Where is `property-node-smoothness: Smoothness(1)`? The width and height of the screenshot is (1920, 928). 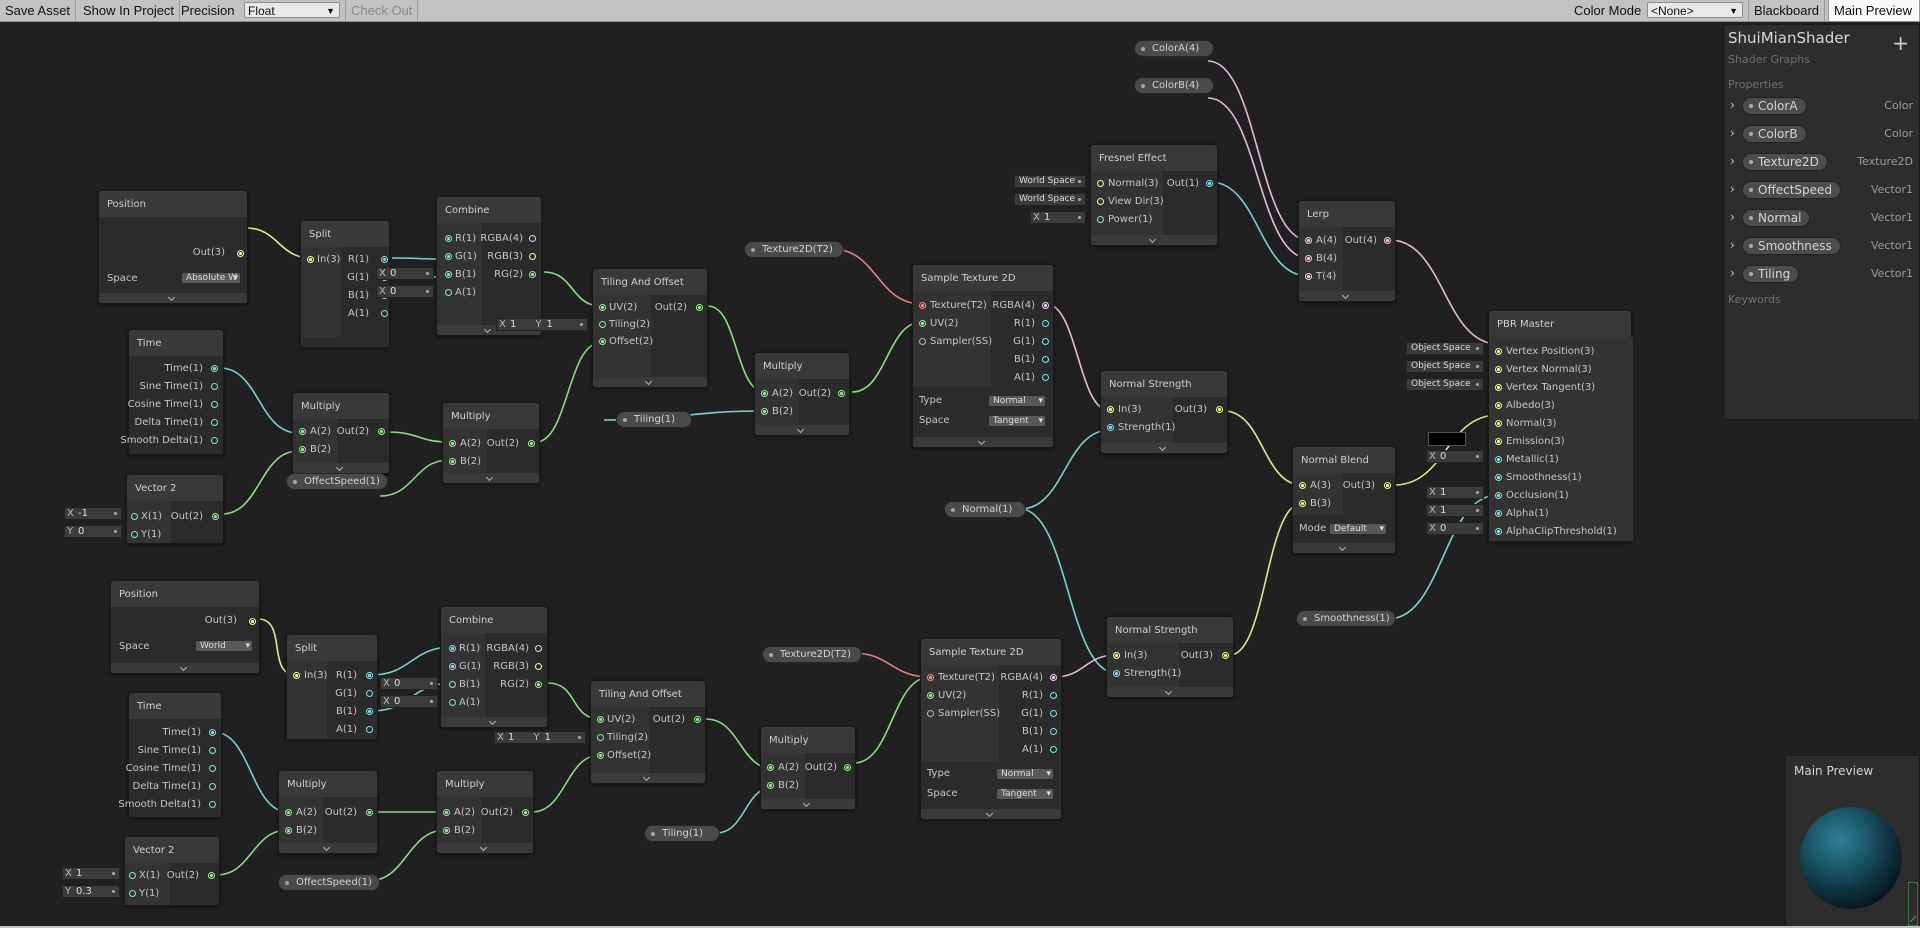 property-node-smoothness: Smoothness(1) is located at coordinates (1346, 618).